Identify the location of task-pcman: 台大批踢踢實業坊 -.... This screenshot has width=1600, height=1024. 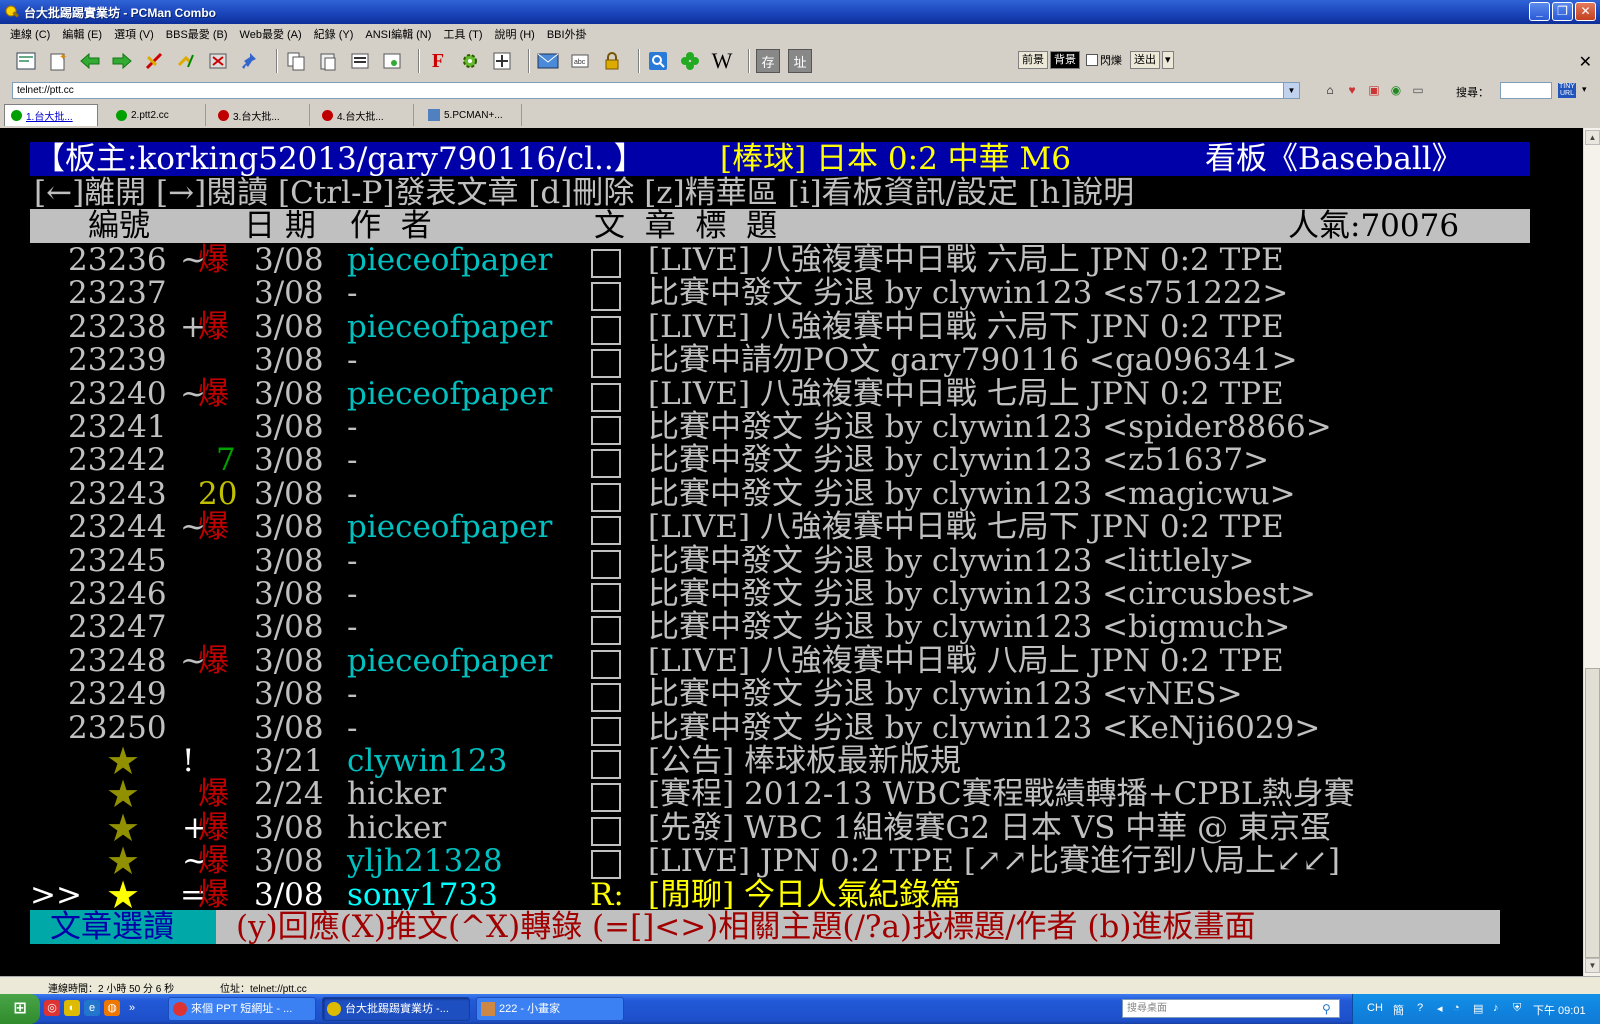
(396, 1009).